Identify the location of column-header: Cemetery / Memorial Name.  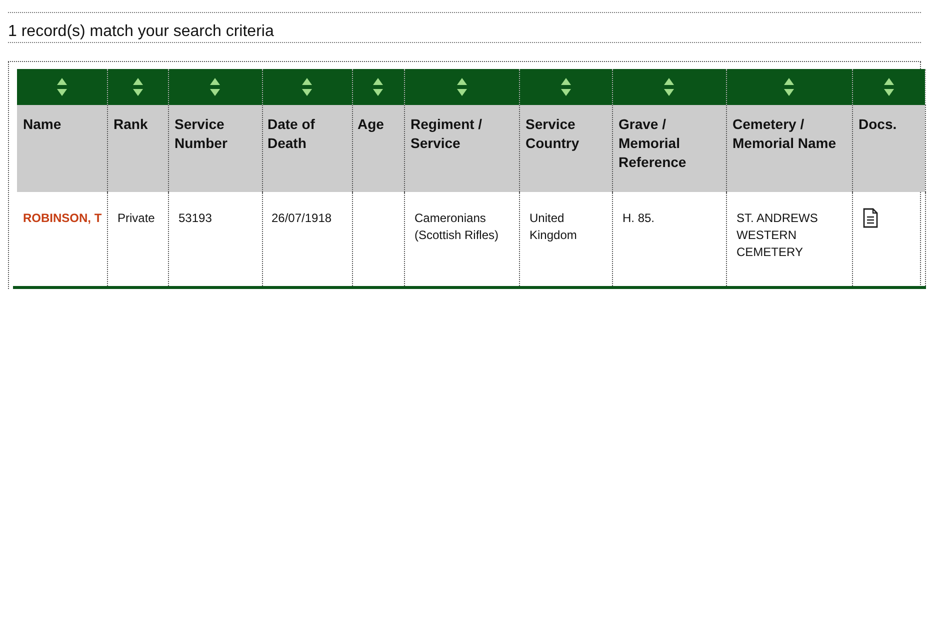
(784, 133).